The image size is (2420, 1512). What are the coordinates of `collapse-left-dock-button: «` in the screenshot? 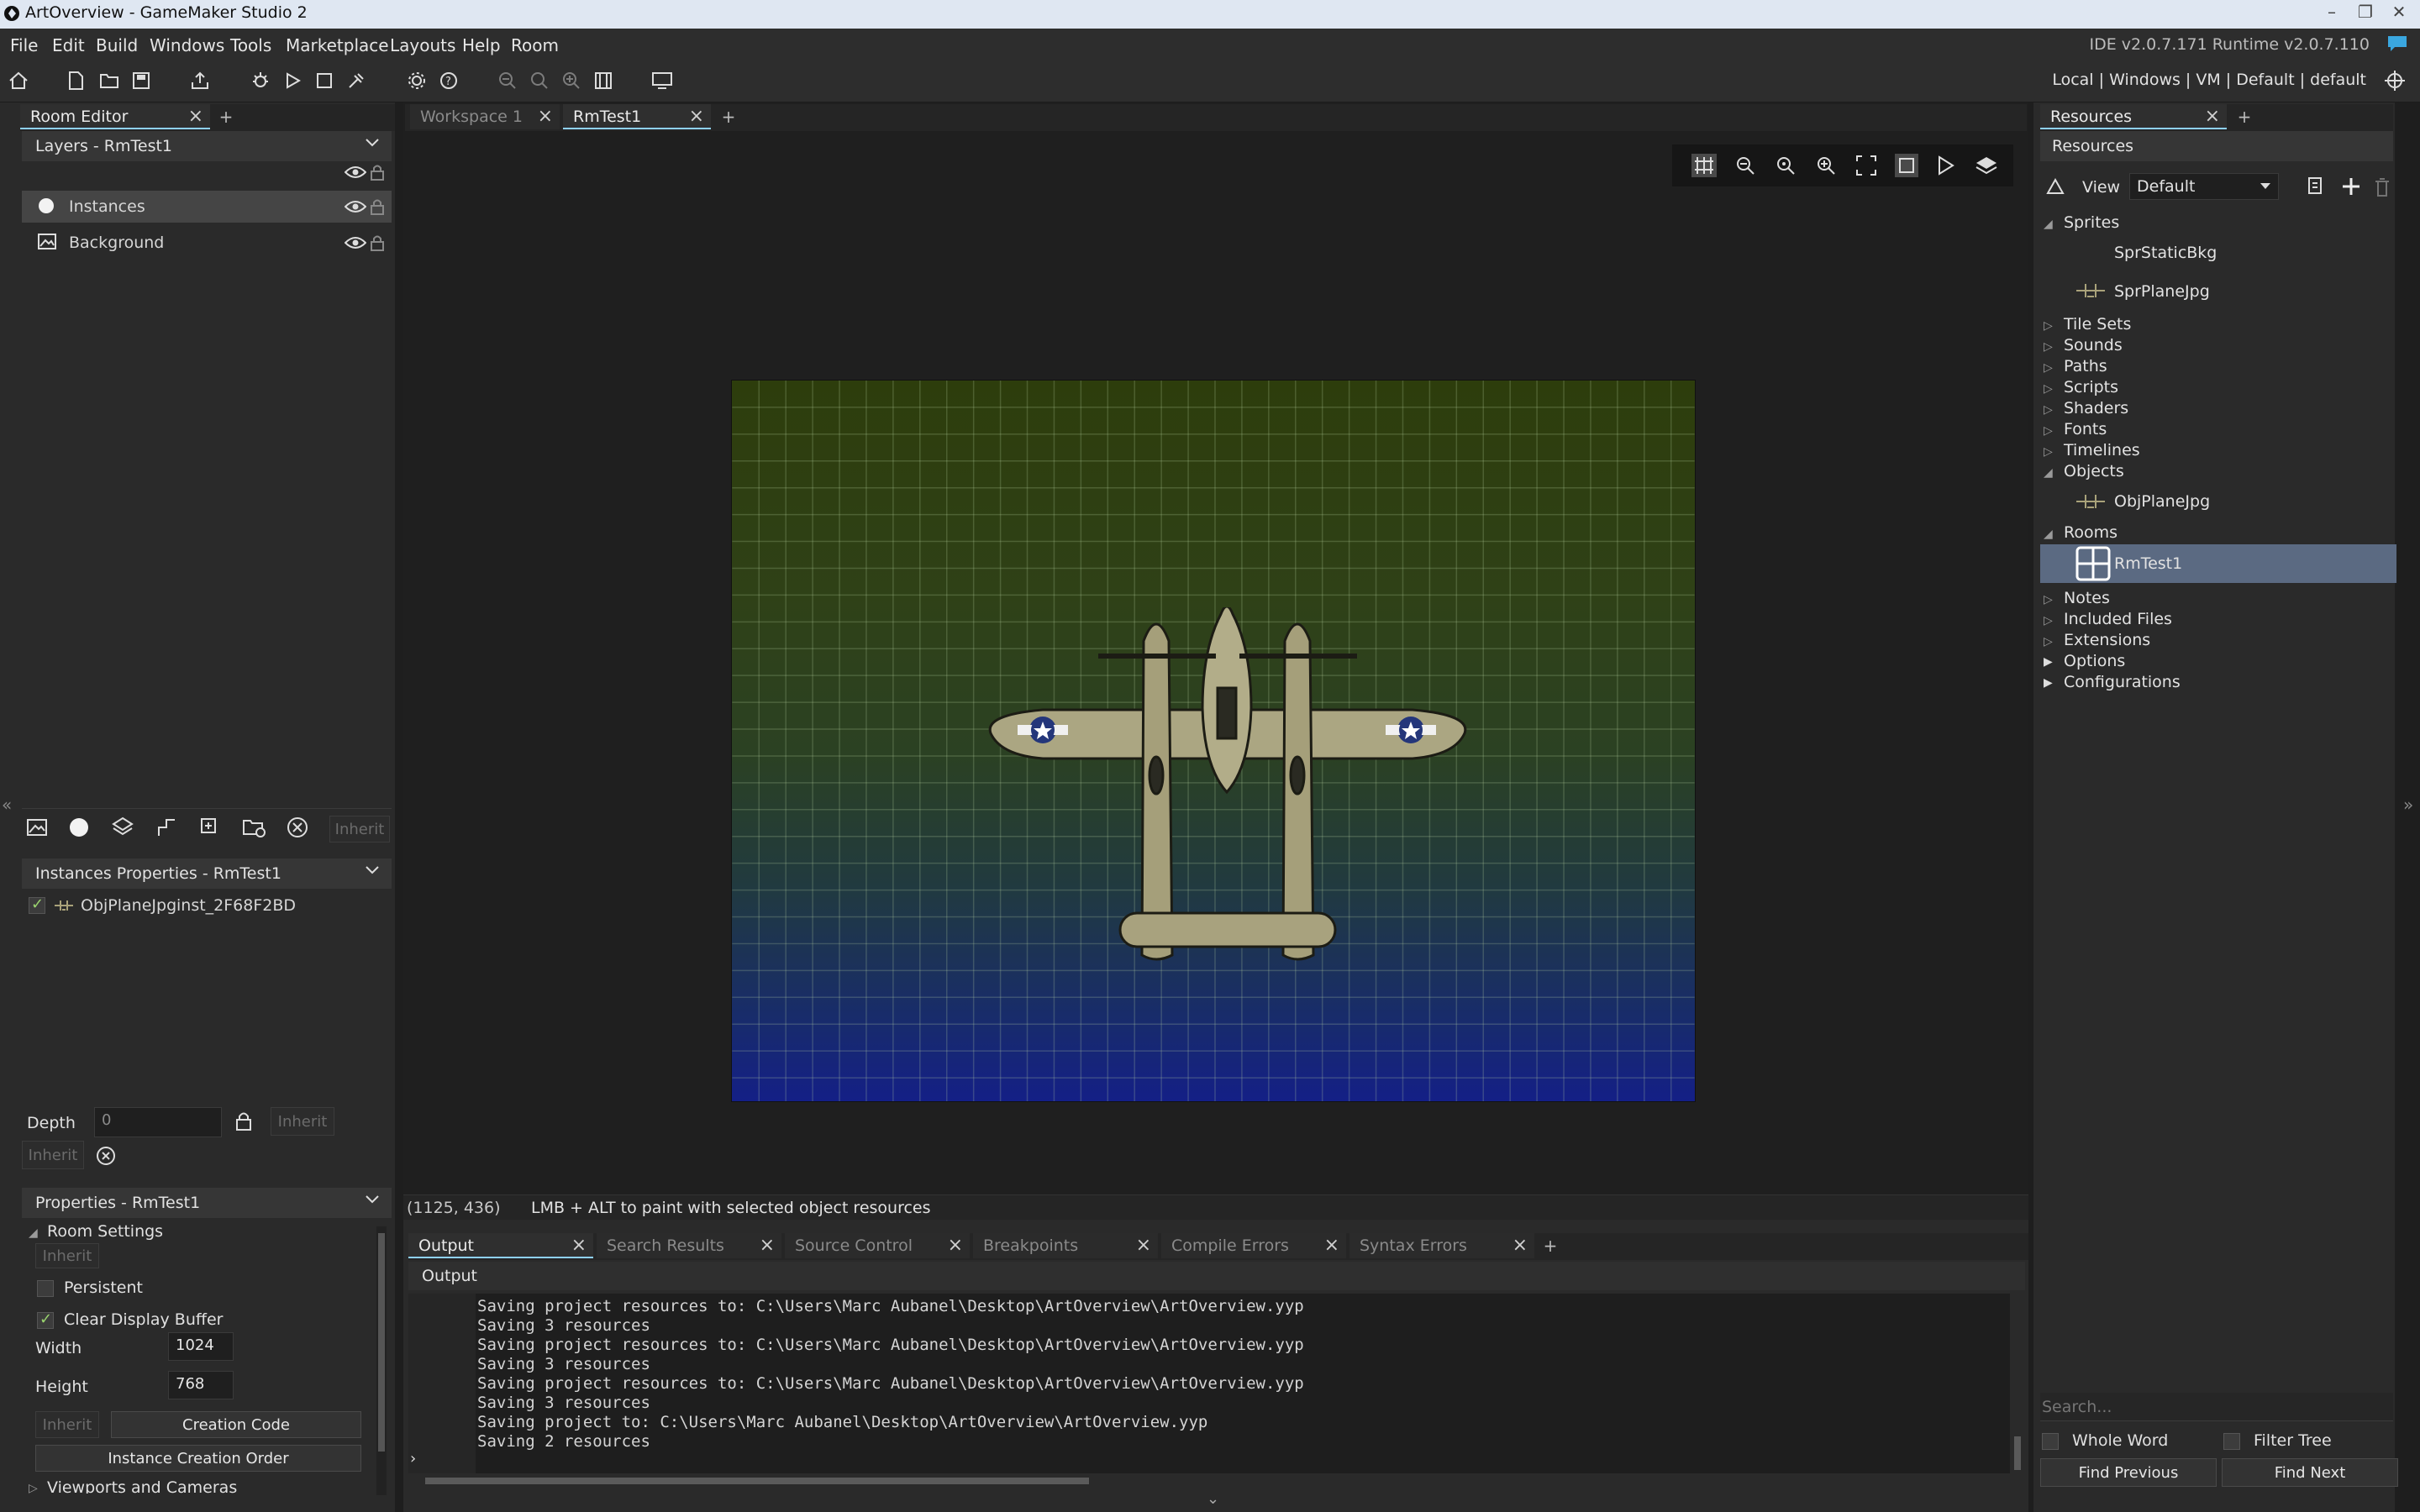 It's located at (7, 805).